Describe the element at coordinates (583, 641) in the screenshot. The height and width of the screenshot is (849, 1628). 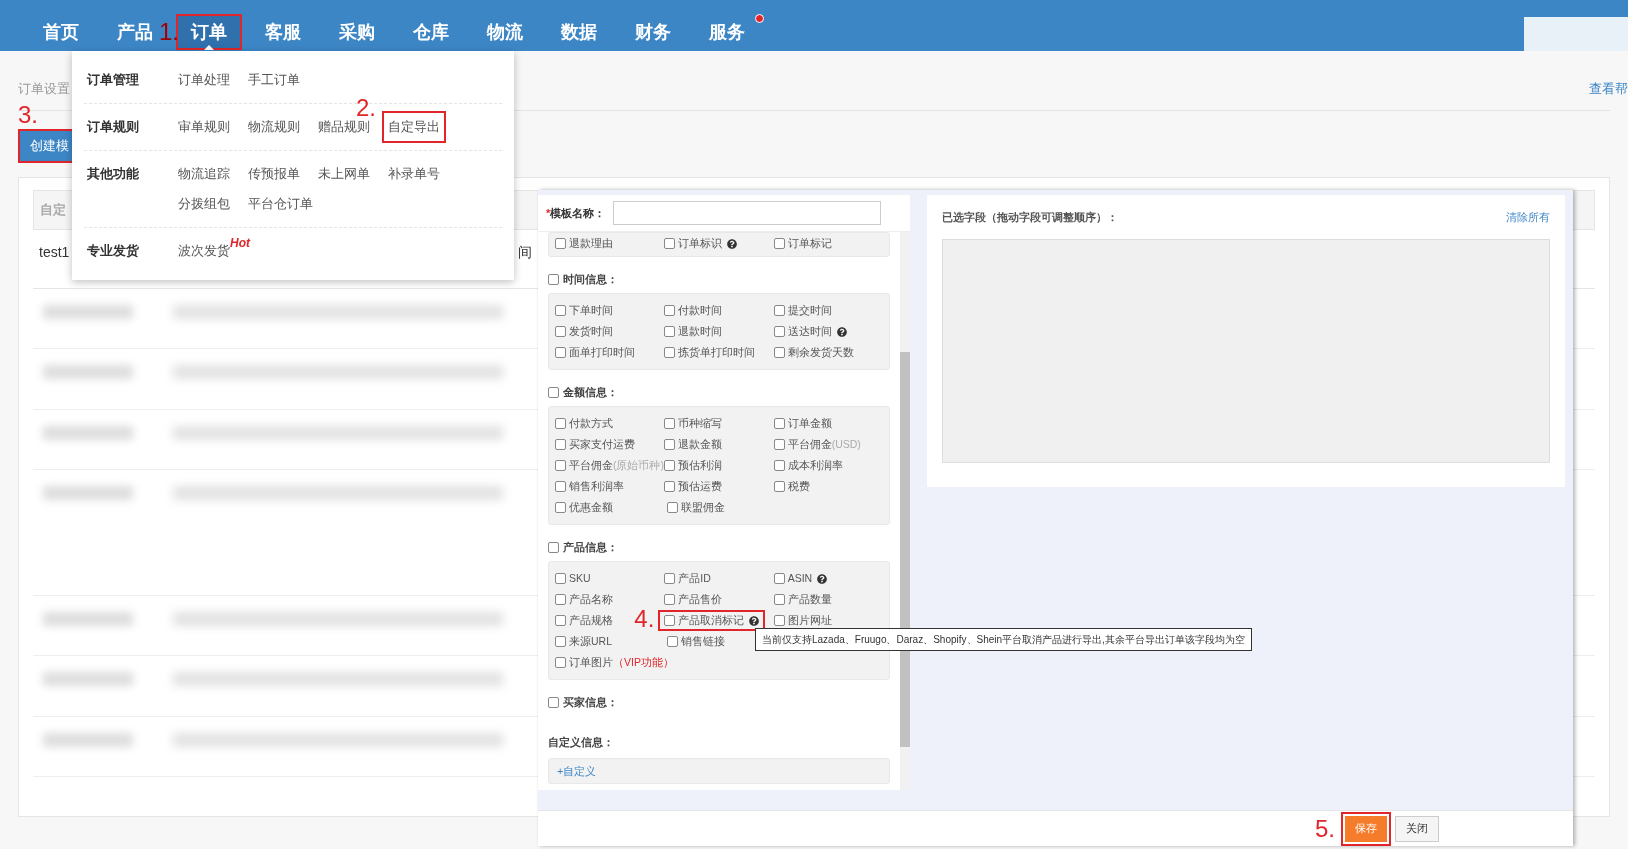
I see `field-option: 来源URL` at that location.